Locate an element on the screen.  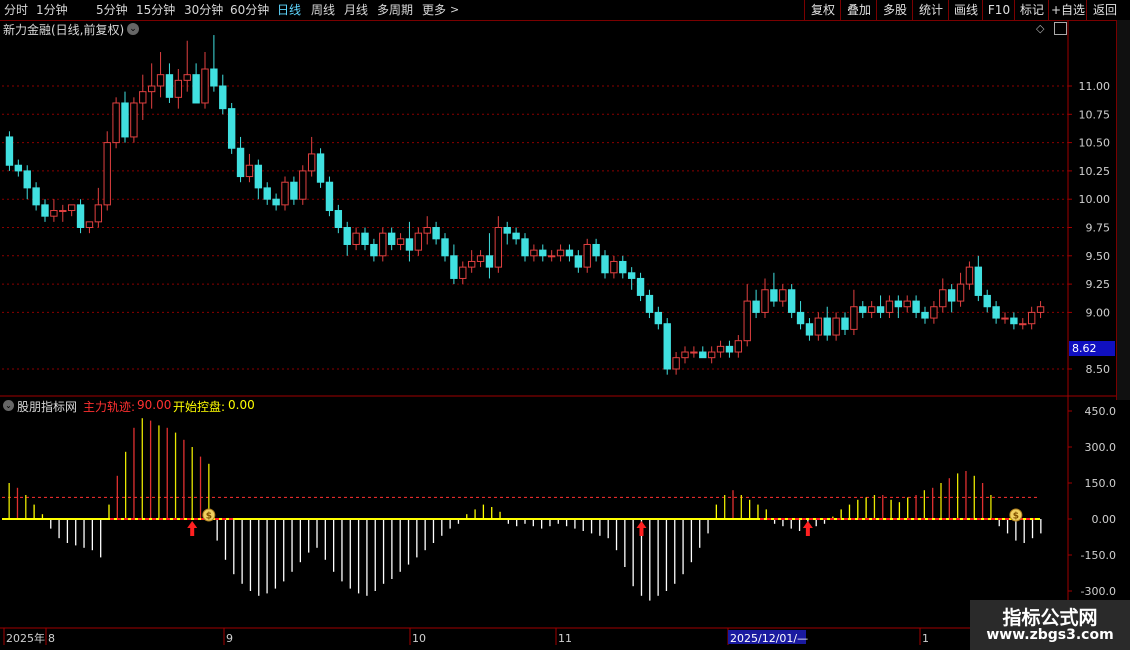
period-multi: 多周期 is located at coordinates (395, 10).